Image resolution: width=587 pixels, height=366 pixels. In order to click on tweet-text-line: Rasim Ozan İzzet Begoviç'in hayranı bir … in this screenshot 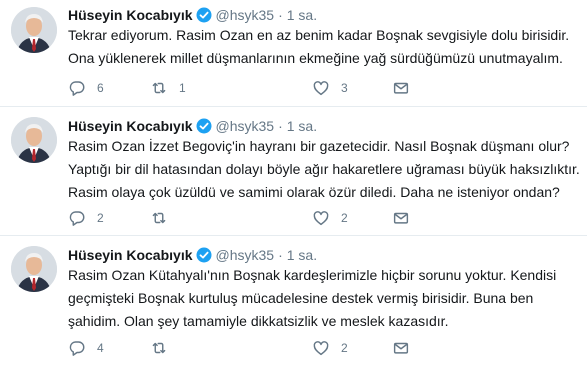, I will do `click(319, 146)`.